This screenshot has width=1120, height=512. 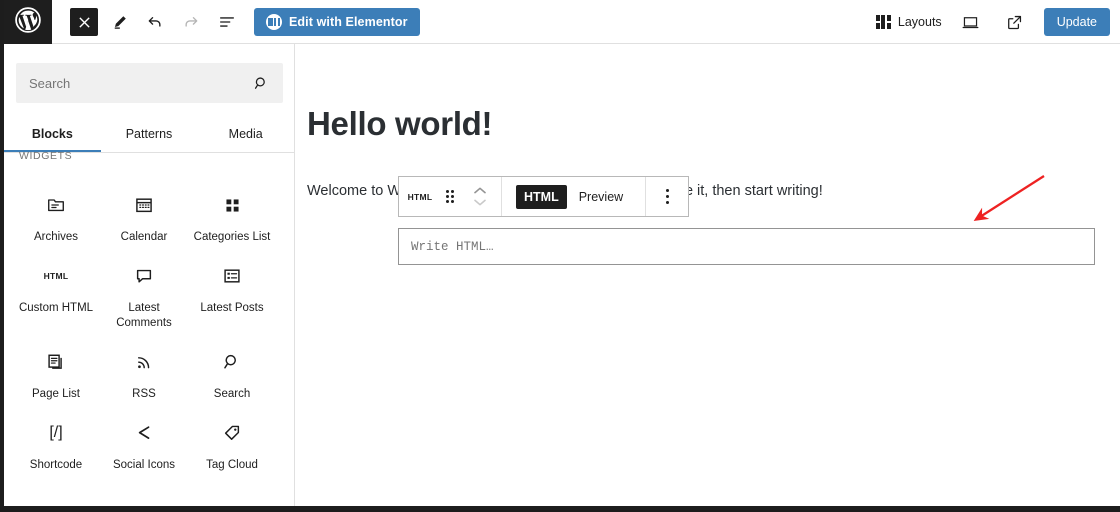 I want to click on drag-handle-icon, so click(x=450, y=196).